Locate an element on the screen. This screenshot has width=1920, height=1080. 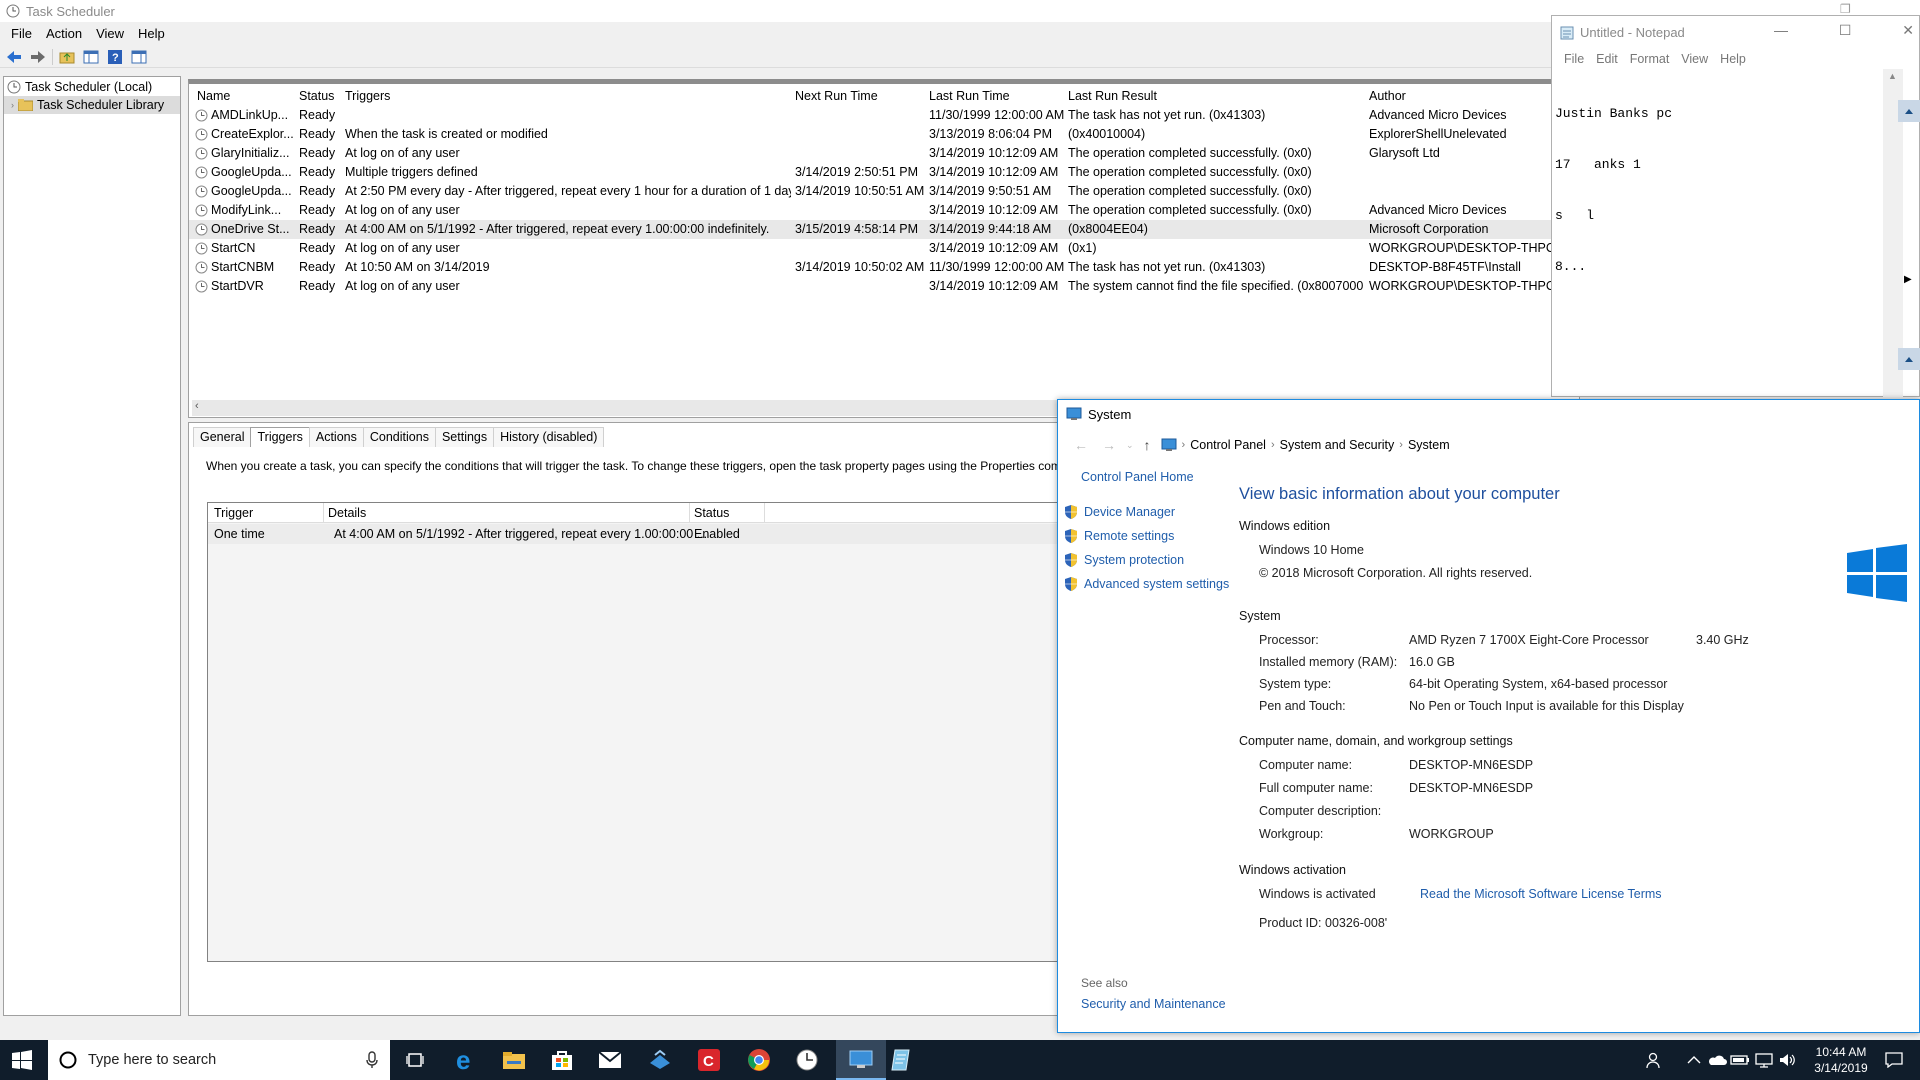
clock: 10:44 AM 3/14/2019 is located at coordinates (1841, 1060).